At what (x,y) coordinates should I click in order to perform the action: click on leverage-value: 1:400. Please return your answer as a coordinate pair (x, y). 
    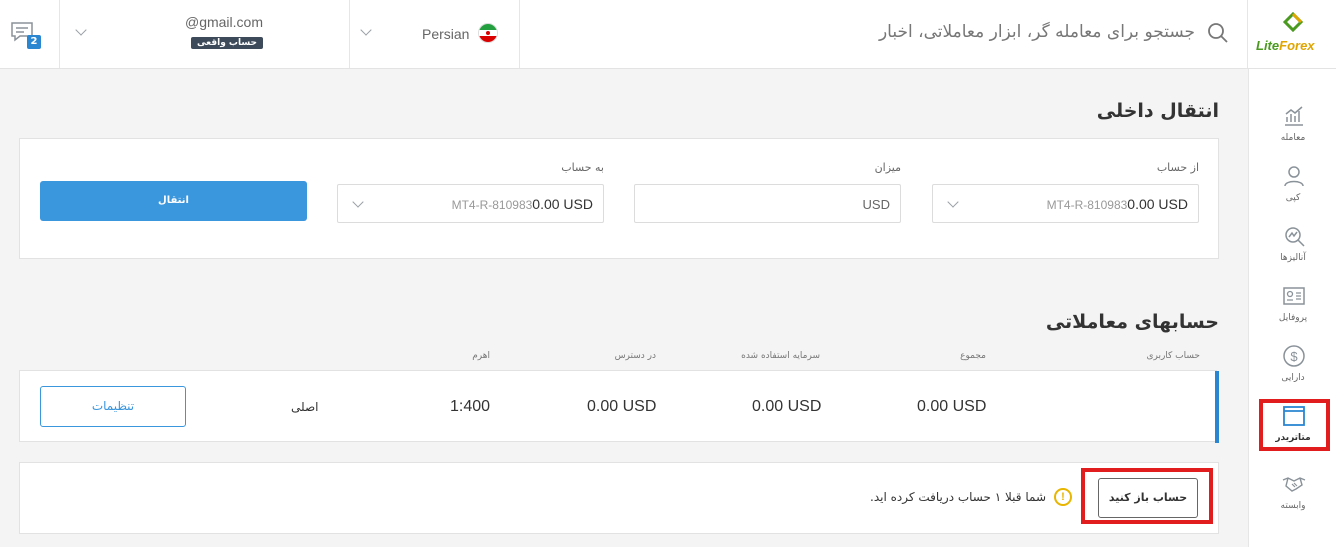
    Looking at the image, I should click on (470, 406).